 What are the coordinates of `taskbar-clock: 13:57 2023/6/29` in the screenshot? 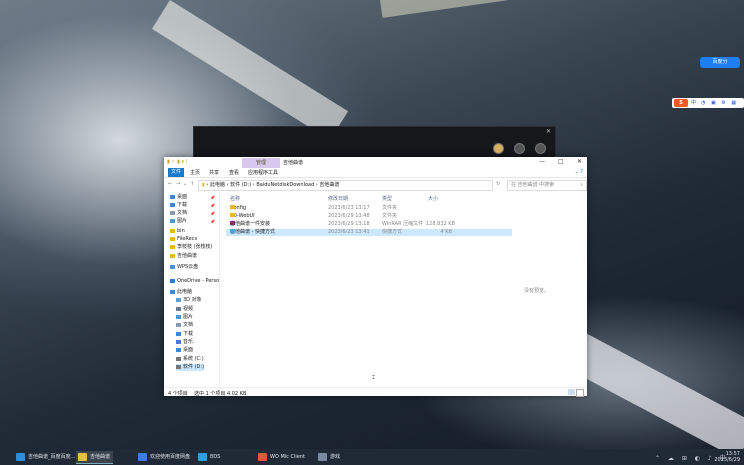 It's located at (727, 457).